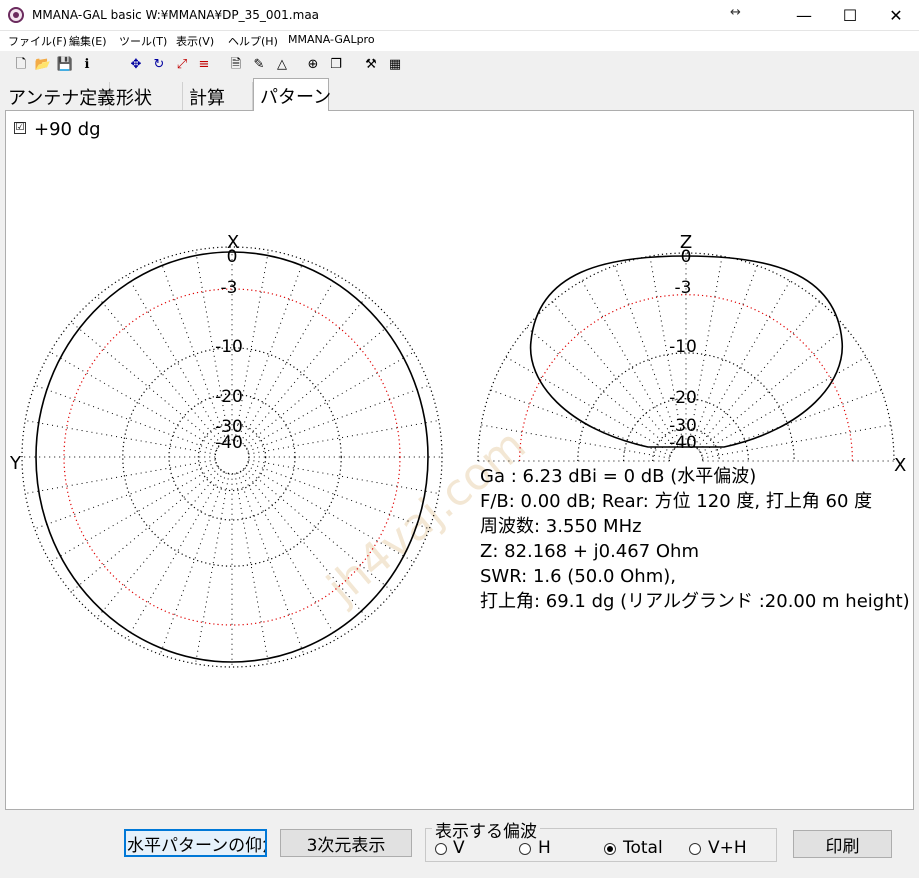  What do you see at coordinates (176, 15) in the screenshot?
I see `window-title: MMANA-GAL basic W:¥MMANA¥DP_35_001.maa` at bounding box center [176, 15].